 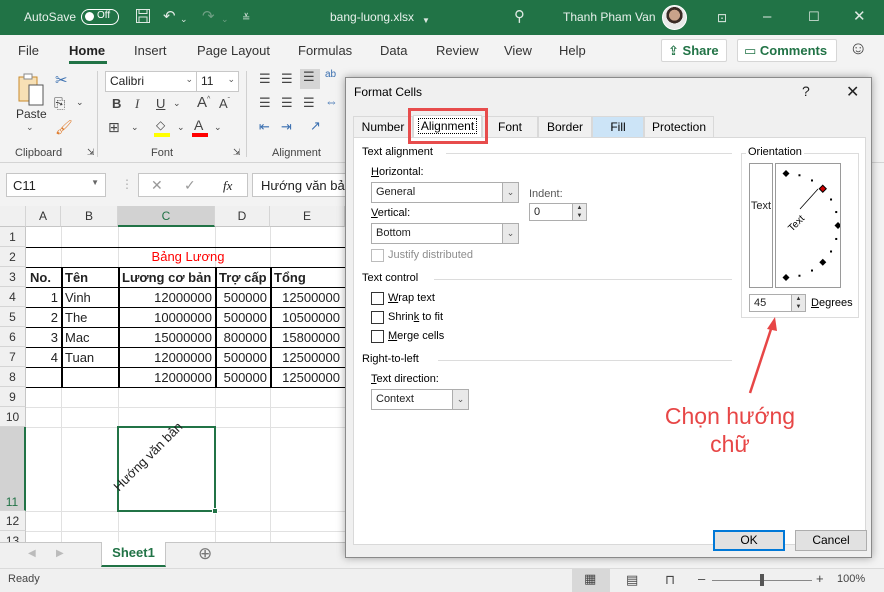 What do you see at coordinates (246, 19) in the screenshot?
I see `customize-qat-icon: ≚` at bounding box center [246, 19].